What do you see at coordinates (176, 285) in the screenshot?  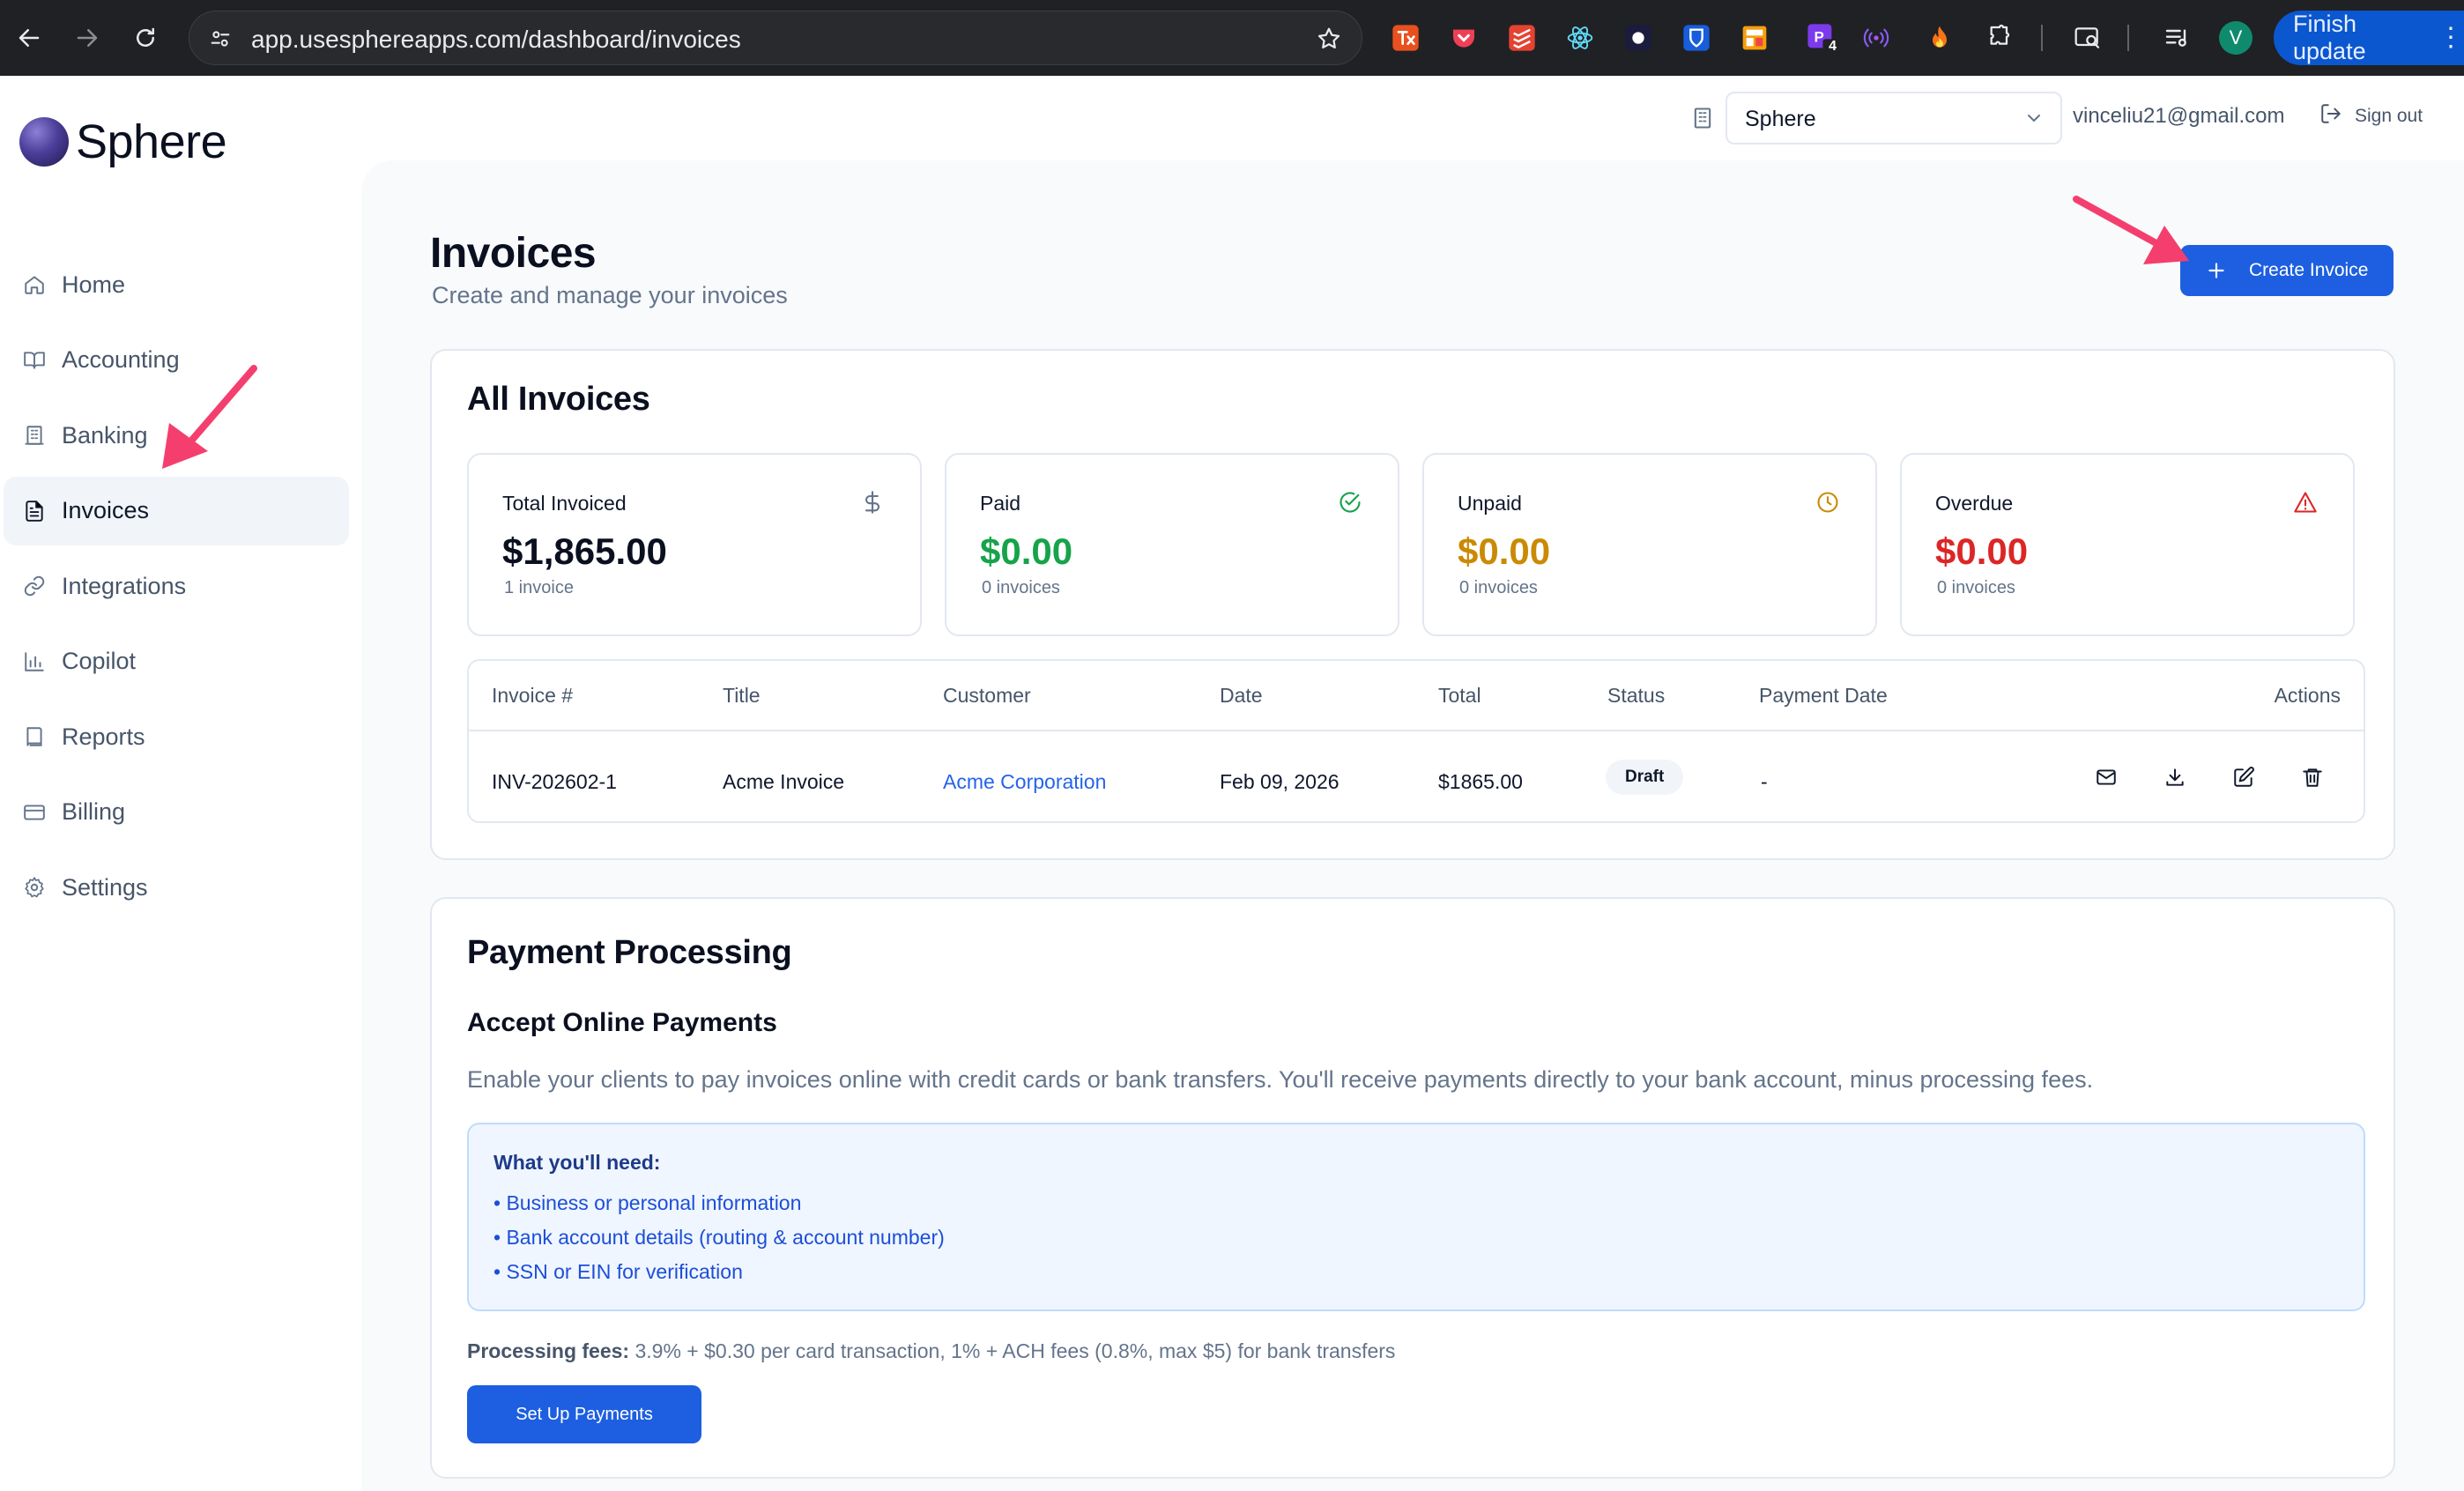 I see `sidebar-item-home: Home` at bounding box center [176, 285].